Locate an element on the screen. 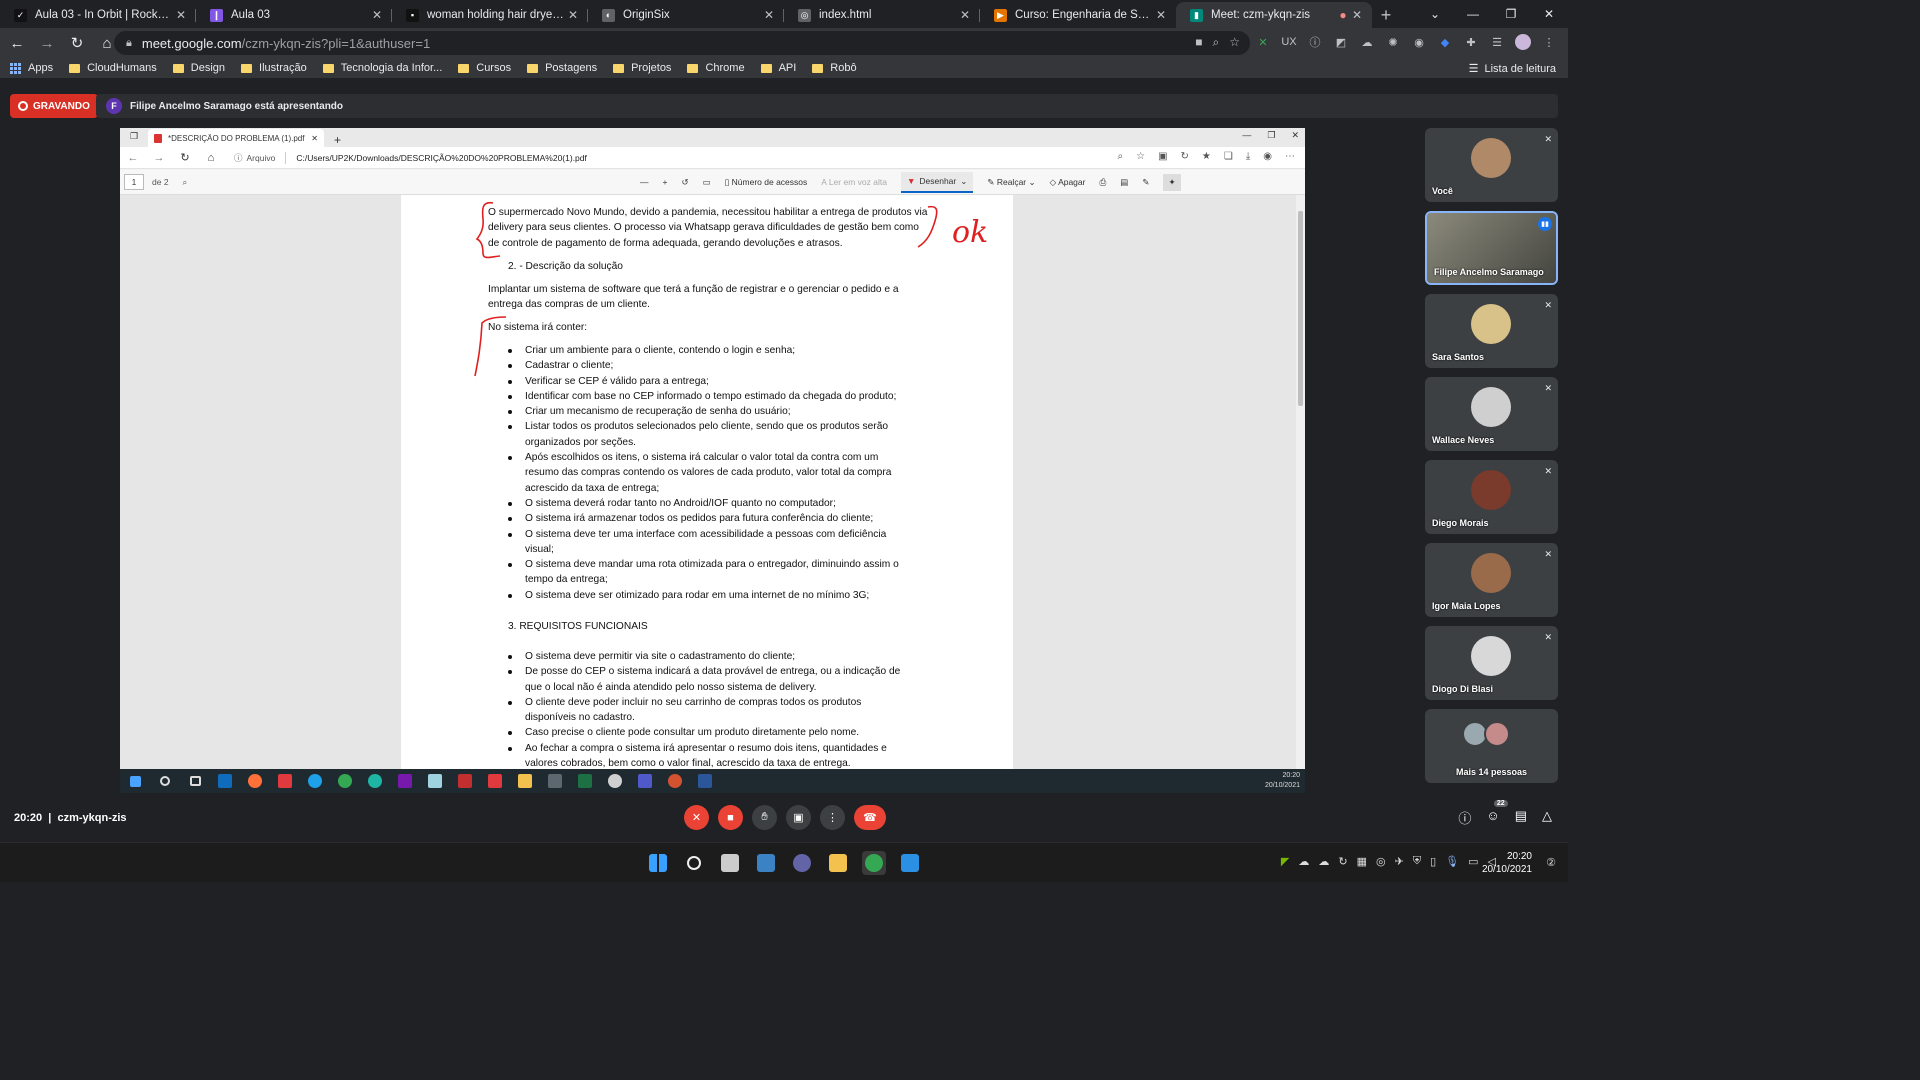 The image size is (1920, 1080). search-icon is located at coordinates (694, 863).